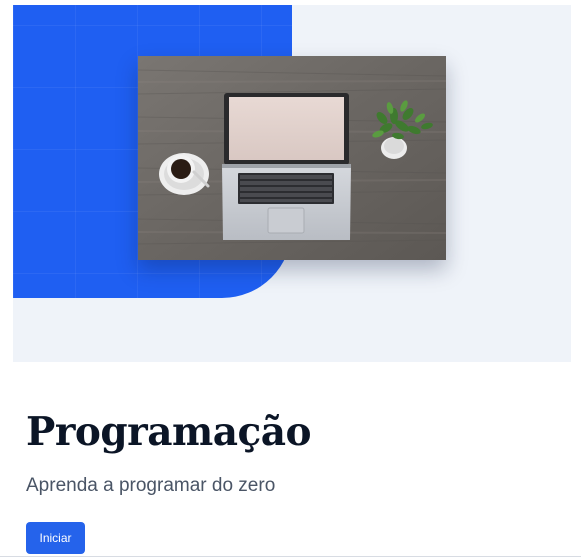 The image size is (581, 559). I want to click on start-button: Iniciar, so click(55, 538).